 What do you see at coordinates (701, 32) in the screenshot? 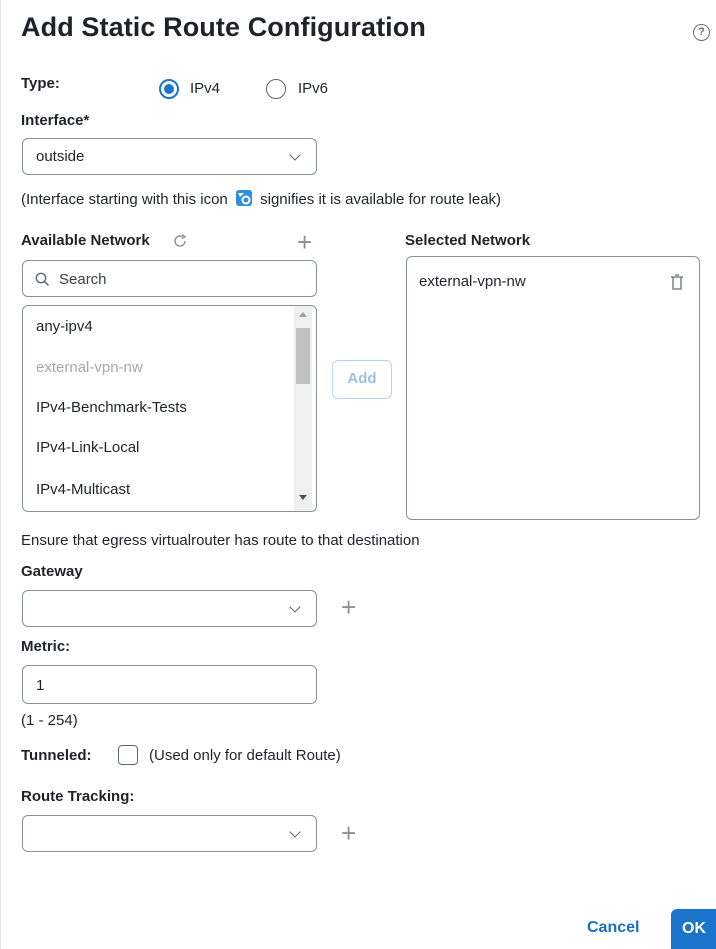
I see `help-icon: ?` at bounding box center [701, 32].